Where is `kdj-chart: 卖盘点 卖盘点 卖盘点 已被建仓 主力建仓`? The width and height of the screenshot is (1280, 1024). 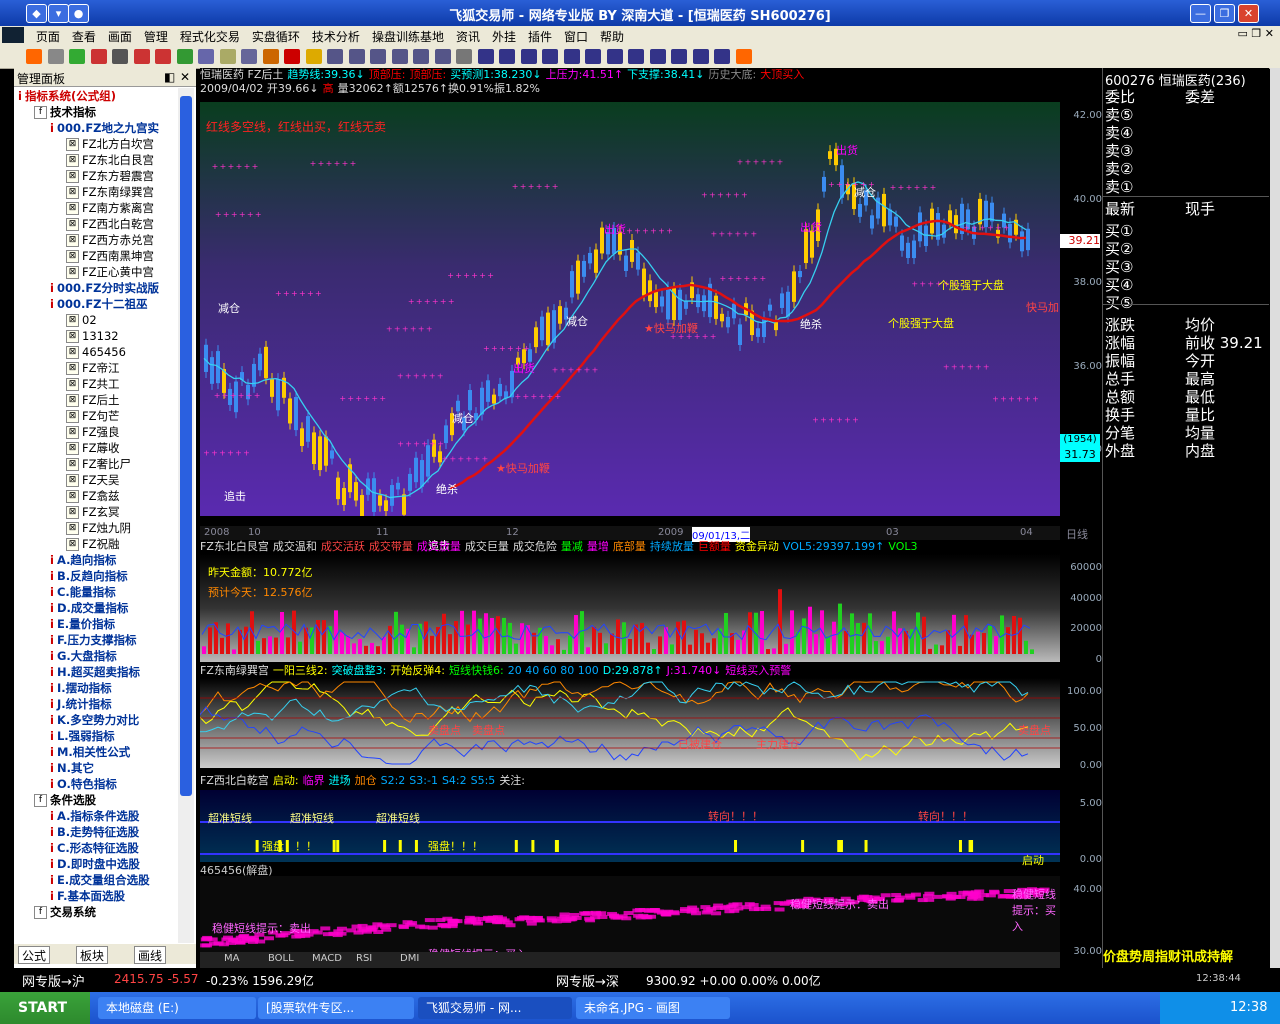
kdj-chart: 卖盘点 卖盘点 卖盘点 已被建仓 主力建仓 is located at coordinates (630, 723).